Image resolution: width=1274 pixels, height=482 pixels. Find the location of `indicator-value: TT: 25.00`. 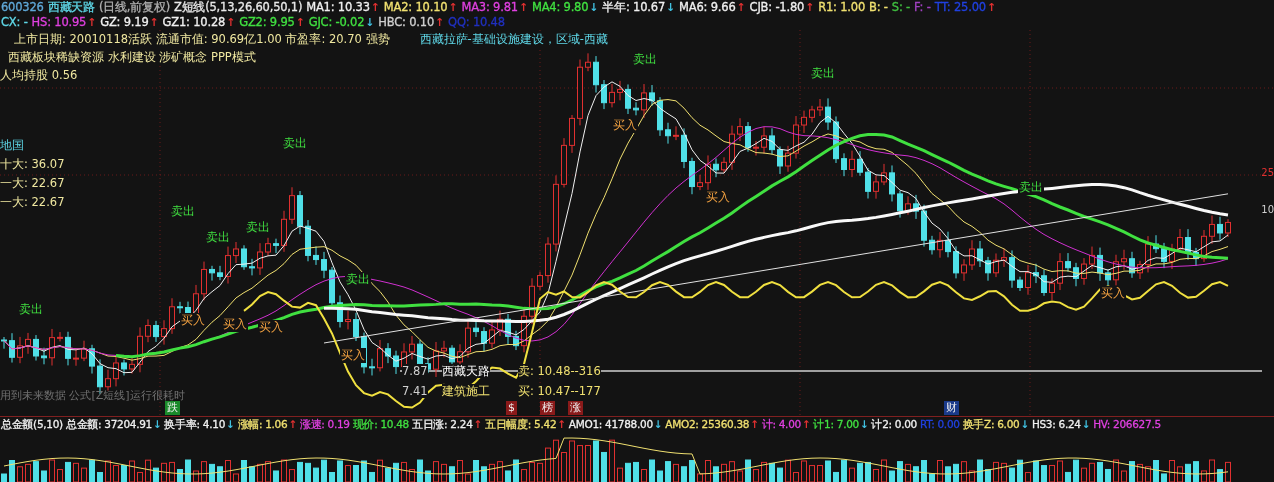

indicator-value: TT: 25.00 is located at coordinates (960, 7).